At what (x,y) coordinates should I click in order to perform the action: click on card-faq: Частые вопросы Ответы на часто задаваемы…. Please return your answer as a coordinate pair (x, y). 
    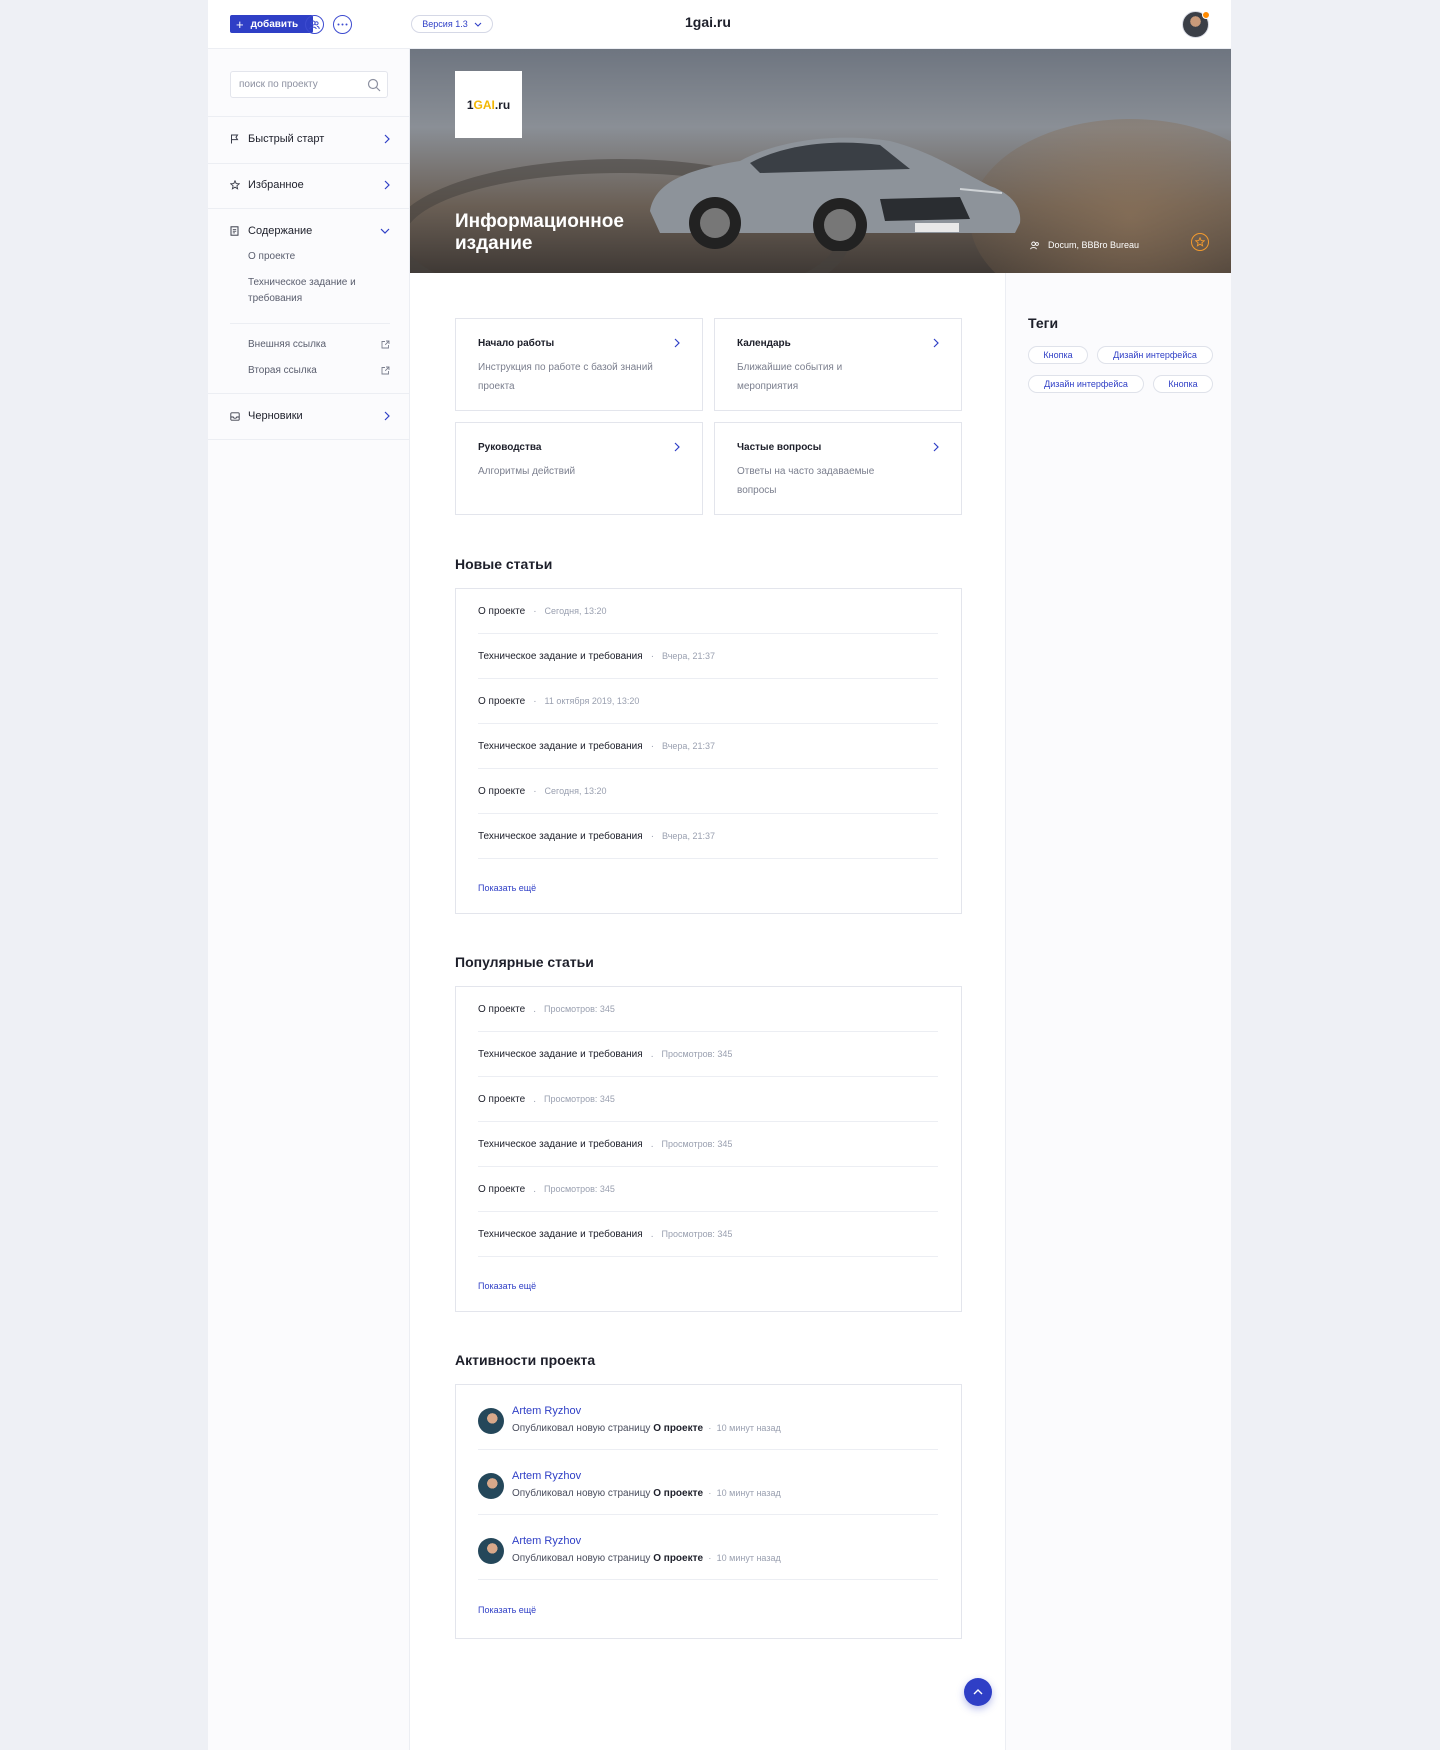
    Looking at the image, I should click on (838, 468).